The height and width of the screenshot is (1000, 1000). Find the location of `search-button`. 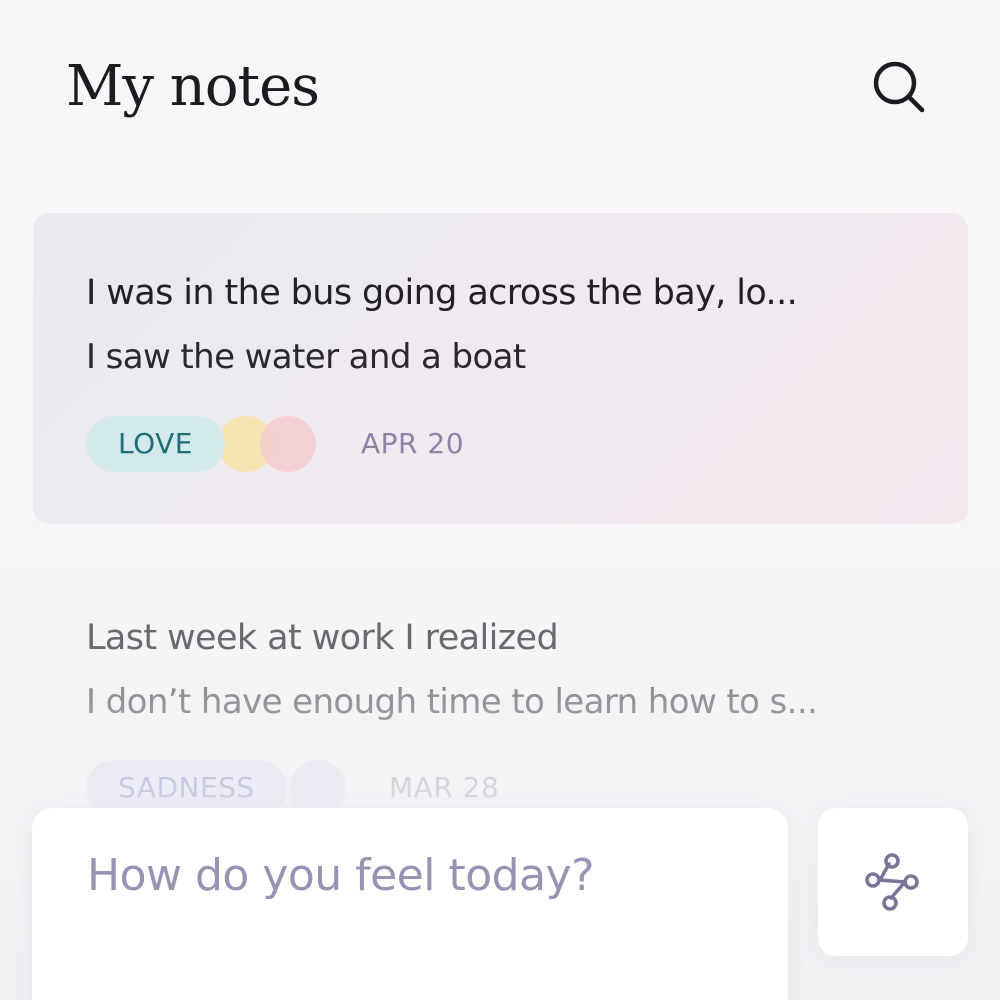

search-button is located at coordinates (899, 88).